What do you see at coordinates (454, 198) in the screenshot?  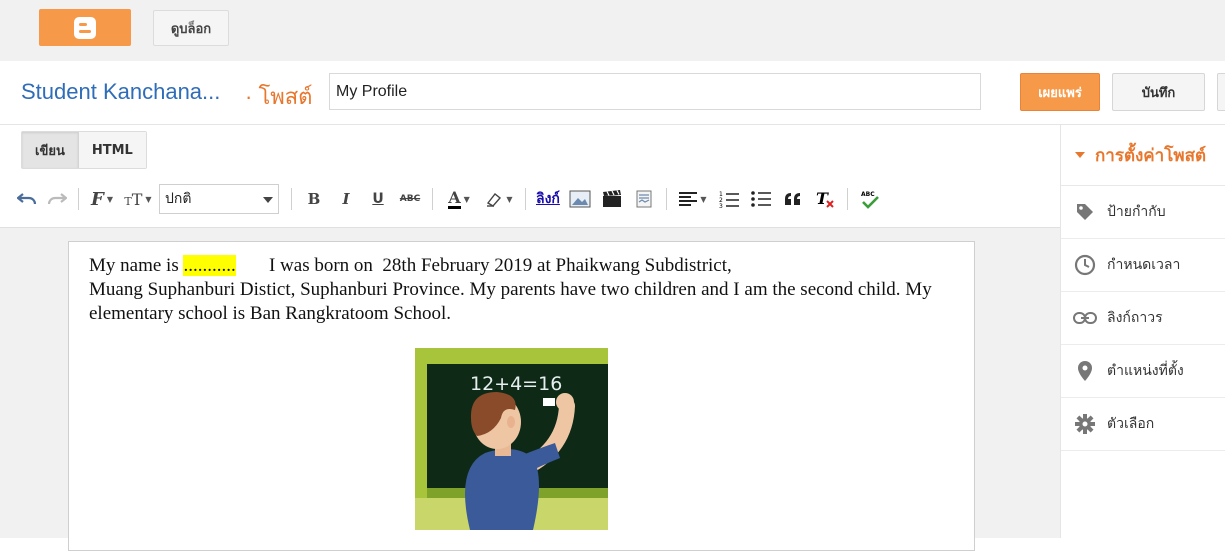 I see `text-color-icon: A` at bounding box center [454, 198].